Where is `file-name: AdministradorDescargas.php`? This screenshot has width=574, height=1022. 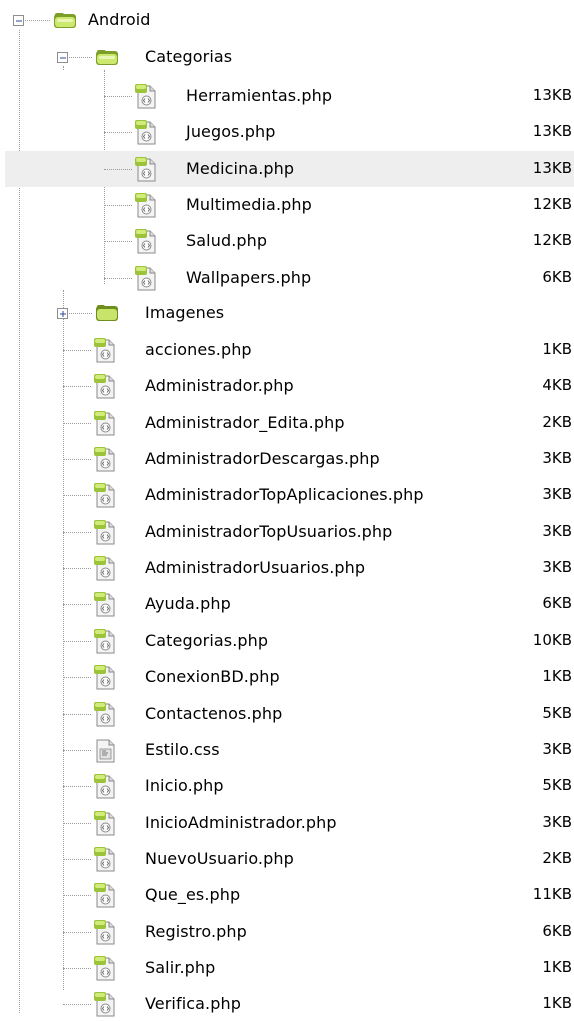 file-name: AdministradorDescargas.php is located at coordinates (262, 459).